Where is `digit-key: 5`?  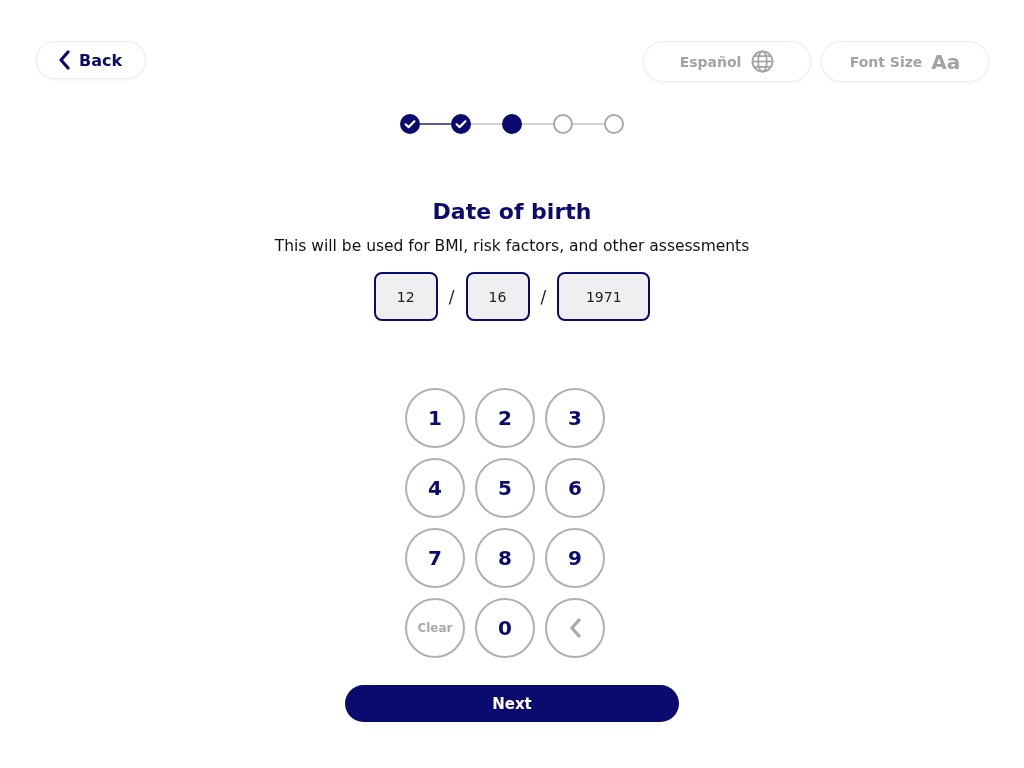
digit-key: 5 is located at coordinates (505, 488).